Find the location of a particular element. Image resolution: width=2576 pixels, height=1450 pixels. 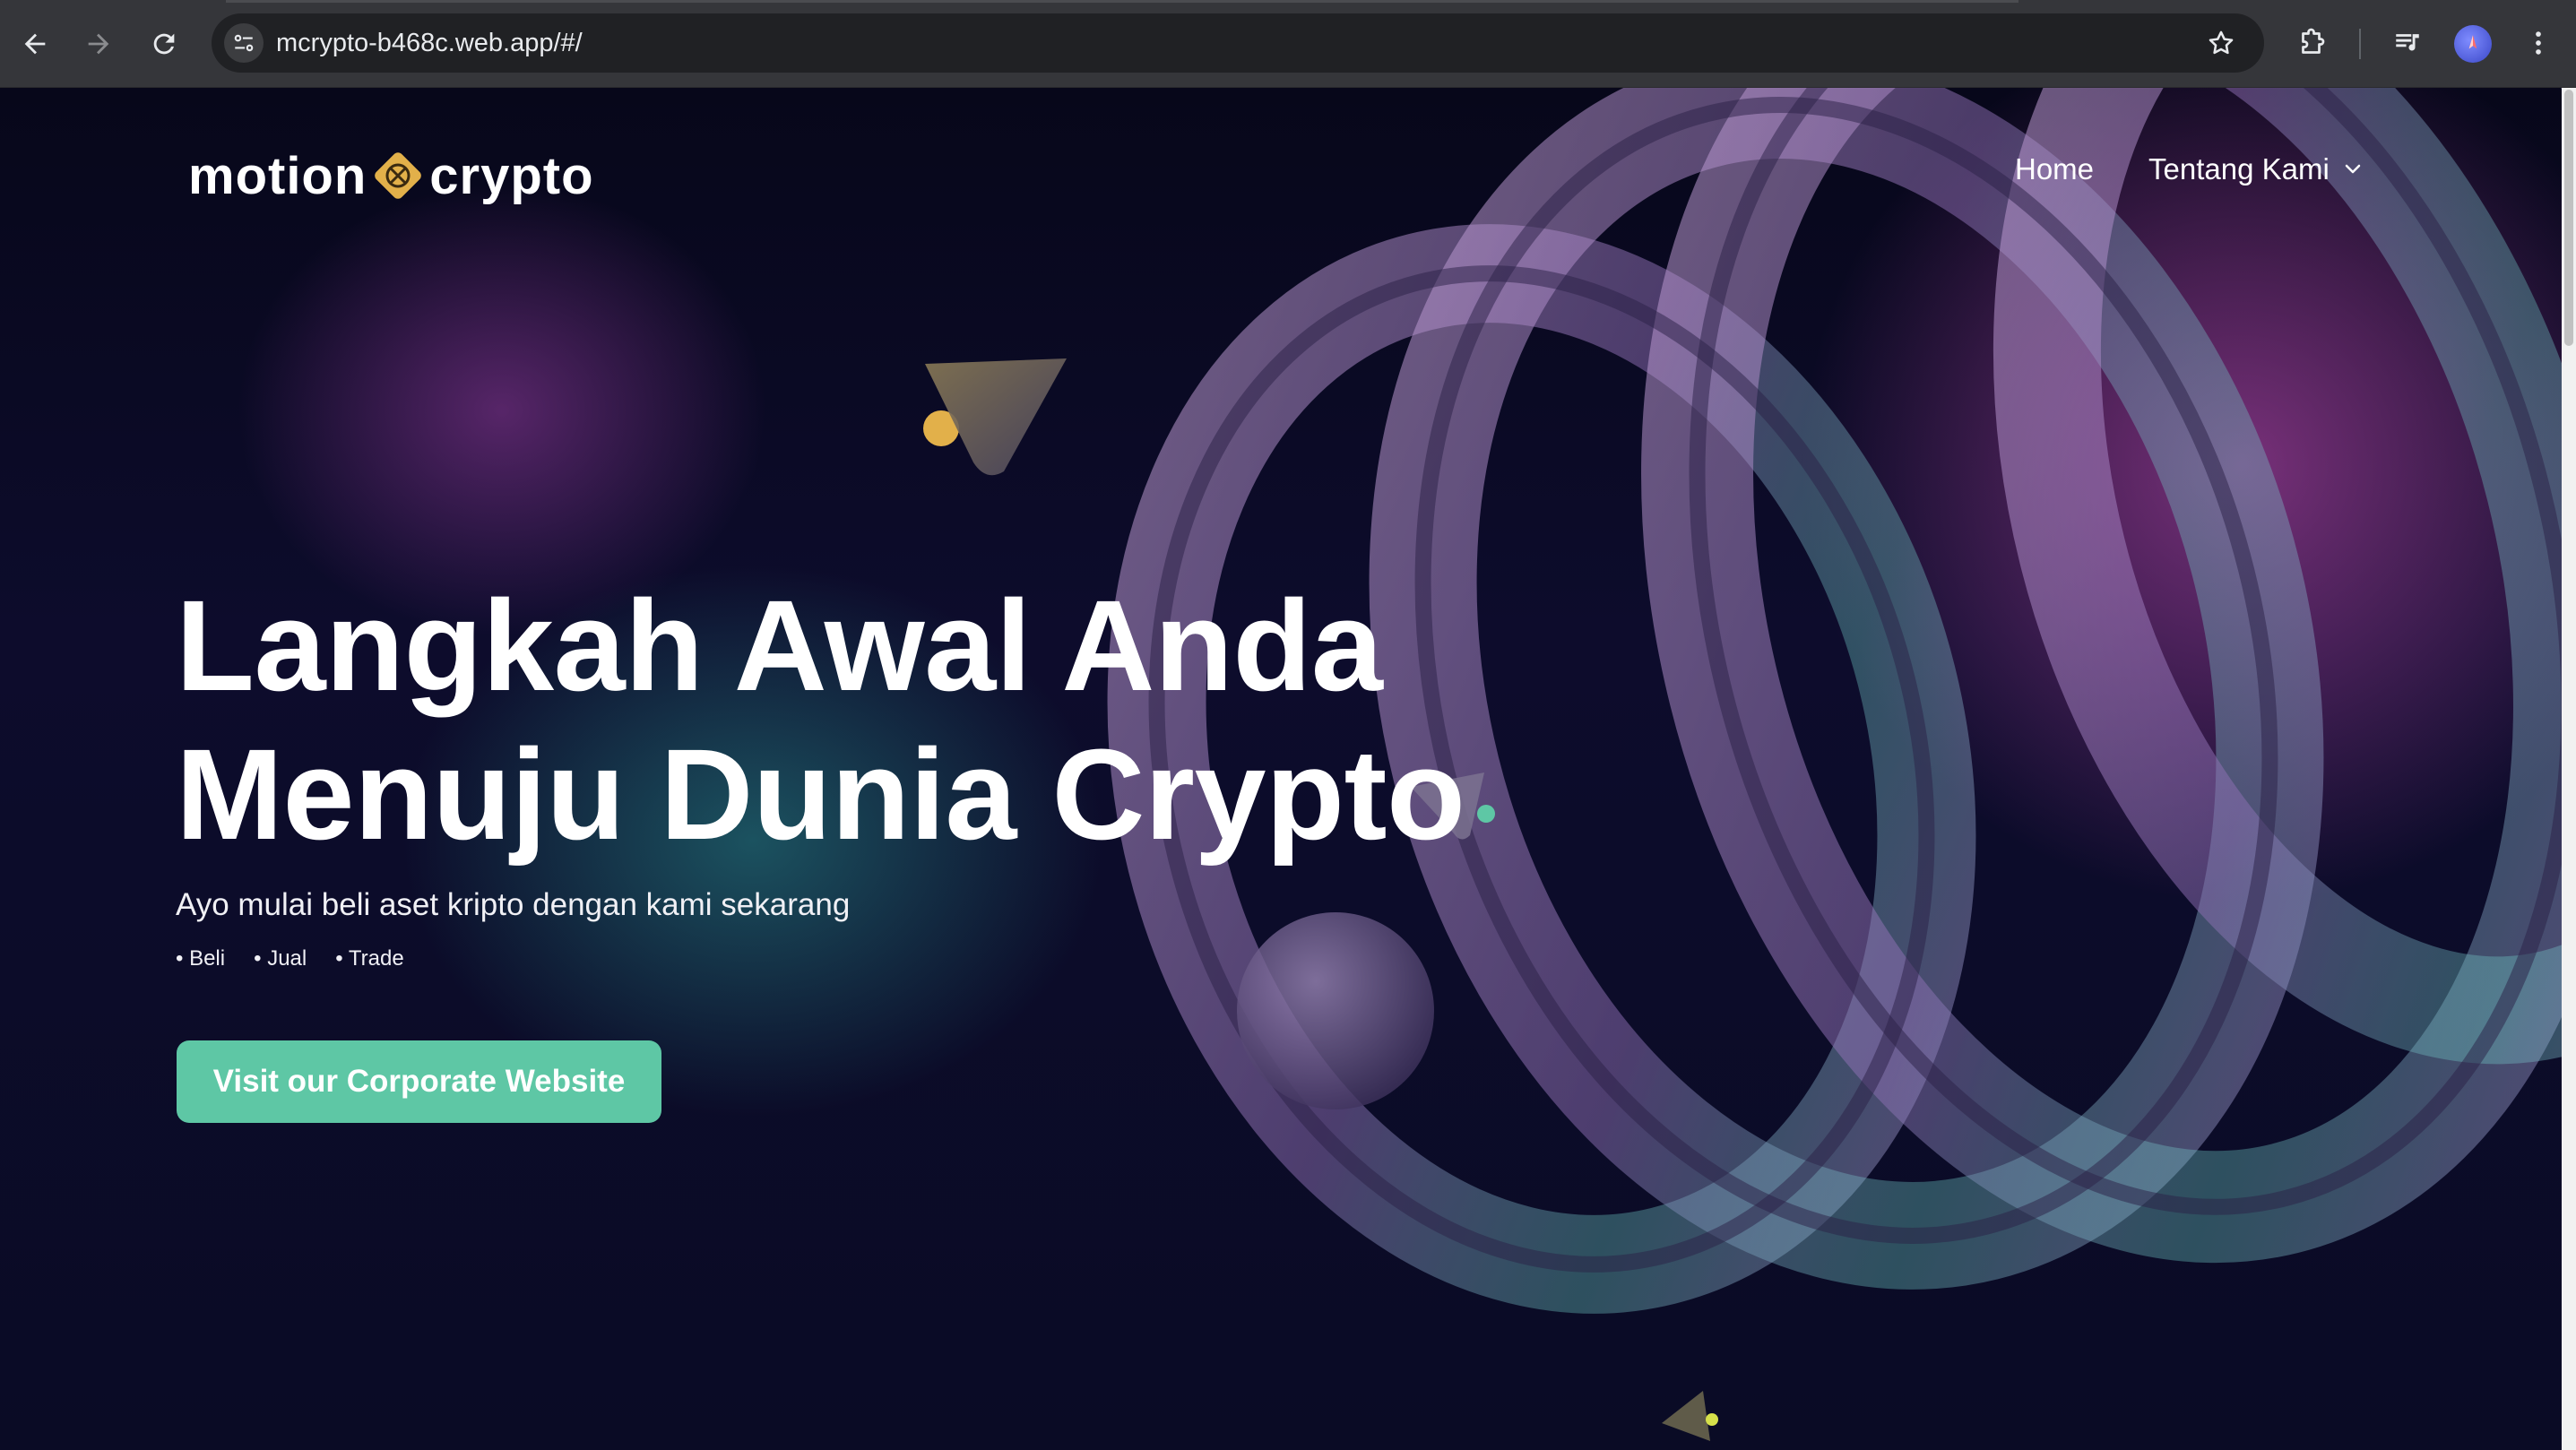

extensions-icon is located at coordinates (2313, 41).